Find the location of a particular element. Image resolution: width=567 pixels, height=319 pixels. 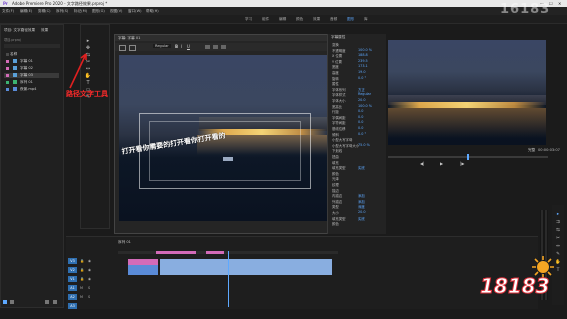

effects-tab: 效果 is located at coordinates (44, 30).